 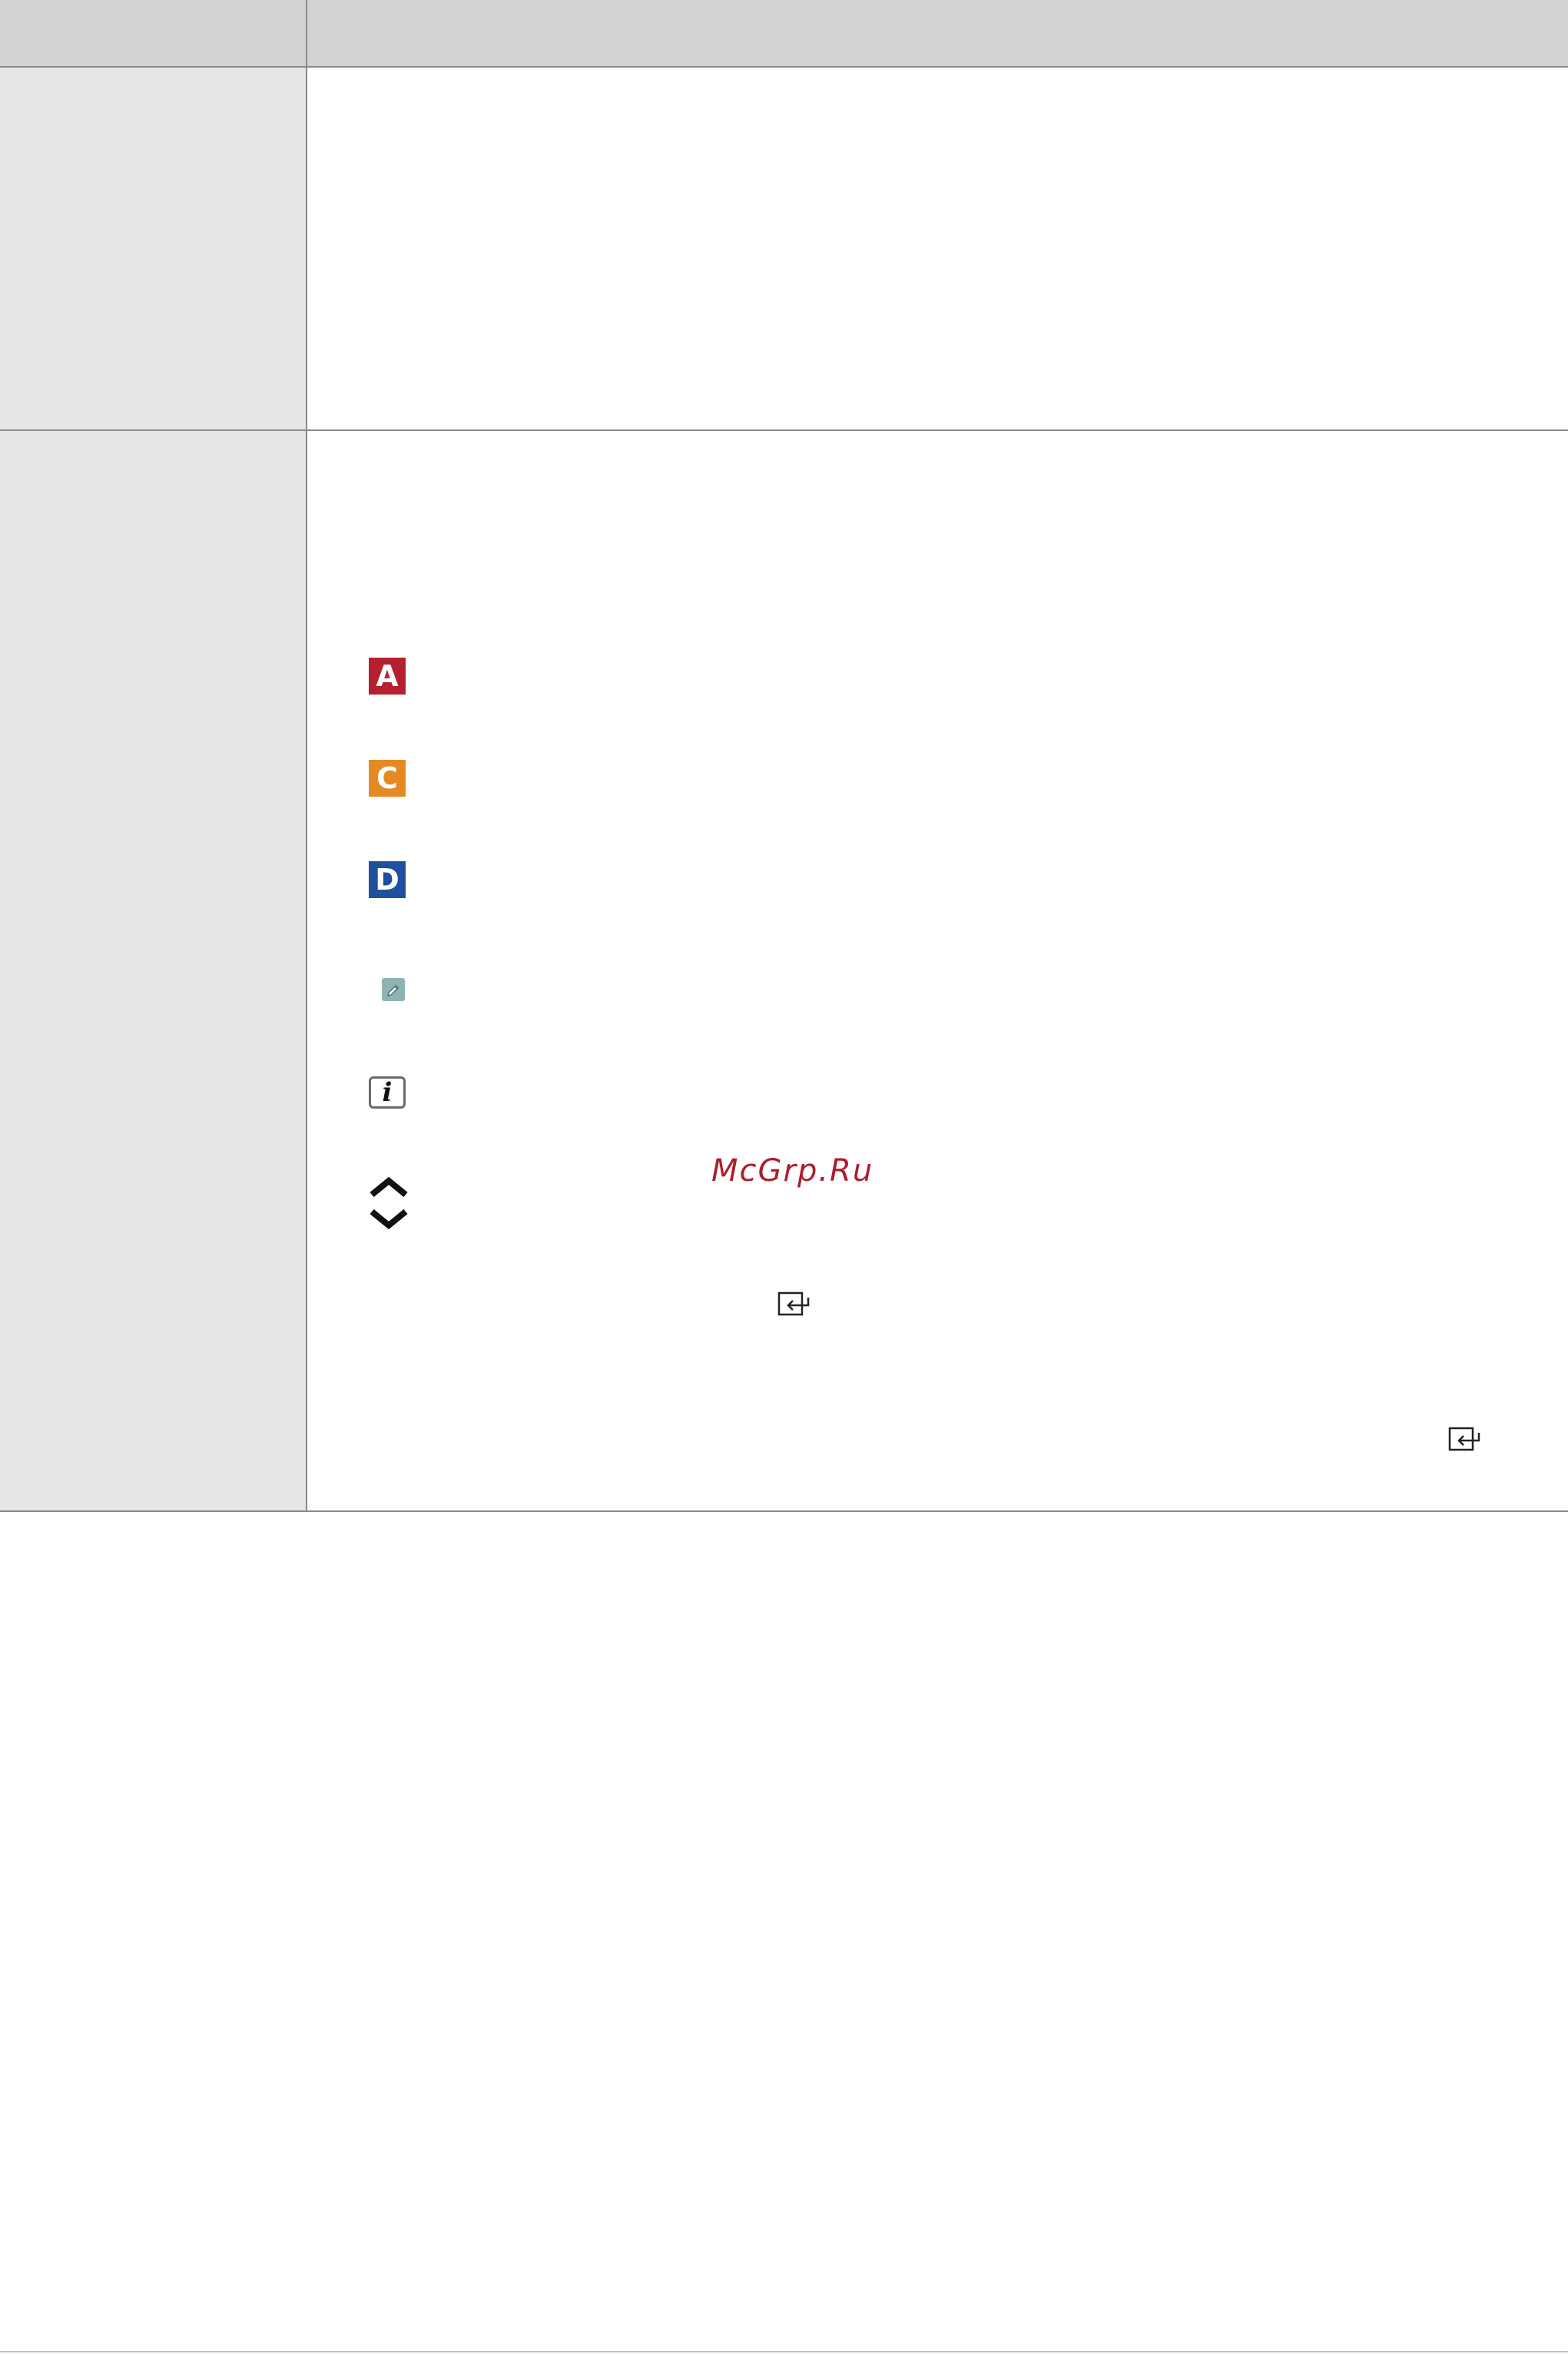 What do you see at coordinates (387, 676) in the screenshot?
I see `red-a-button-icon: A` at bounding box center [387, 676].